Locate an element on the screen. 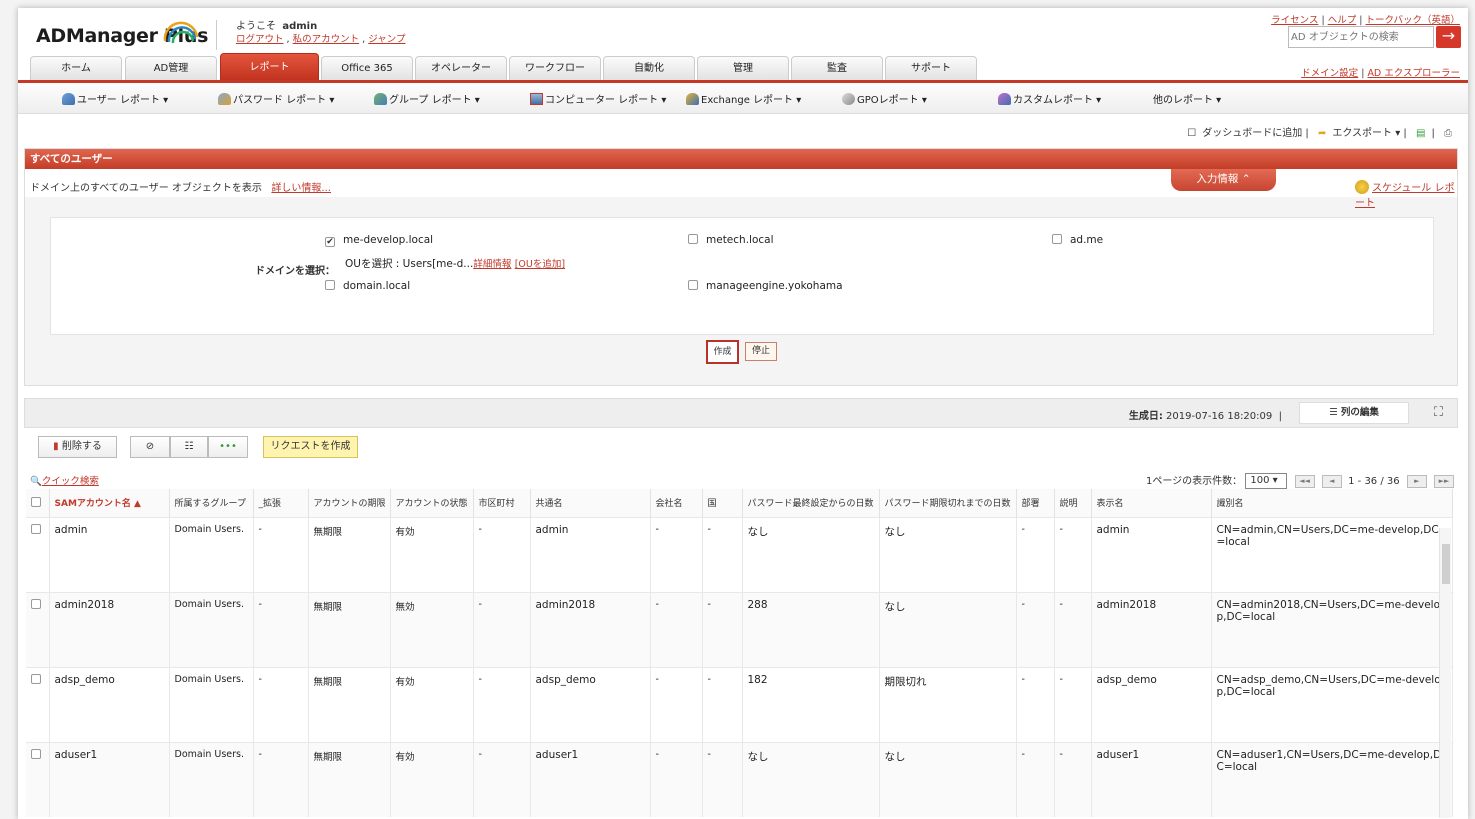 This screenshot has height=819, width=1475. print-icon: ⎙ is located at coordinates (1448, 133).